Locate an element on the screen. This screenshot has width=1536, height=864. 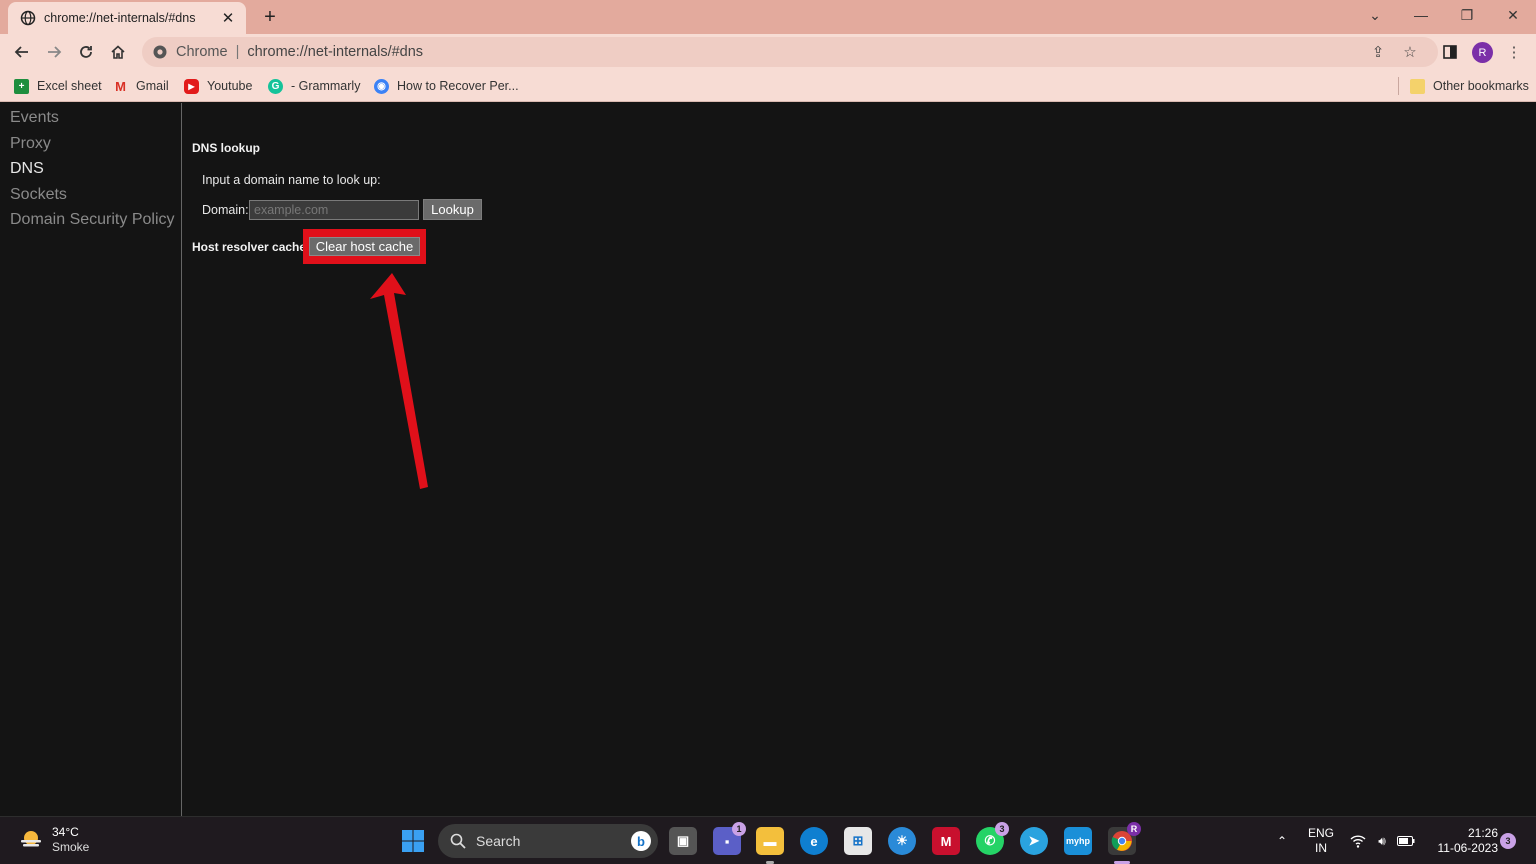
gmail-icon: M is located at coordinates (120, 86).